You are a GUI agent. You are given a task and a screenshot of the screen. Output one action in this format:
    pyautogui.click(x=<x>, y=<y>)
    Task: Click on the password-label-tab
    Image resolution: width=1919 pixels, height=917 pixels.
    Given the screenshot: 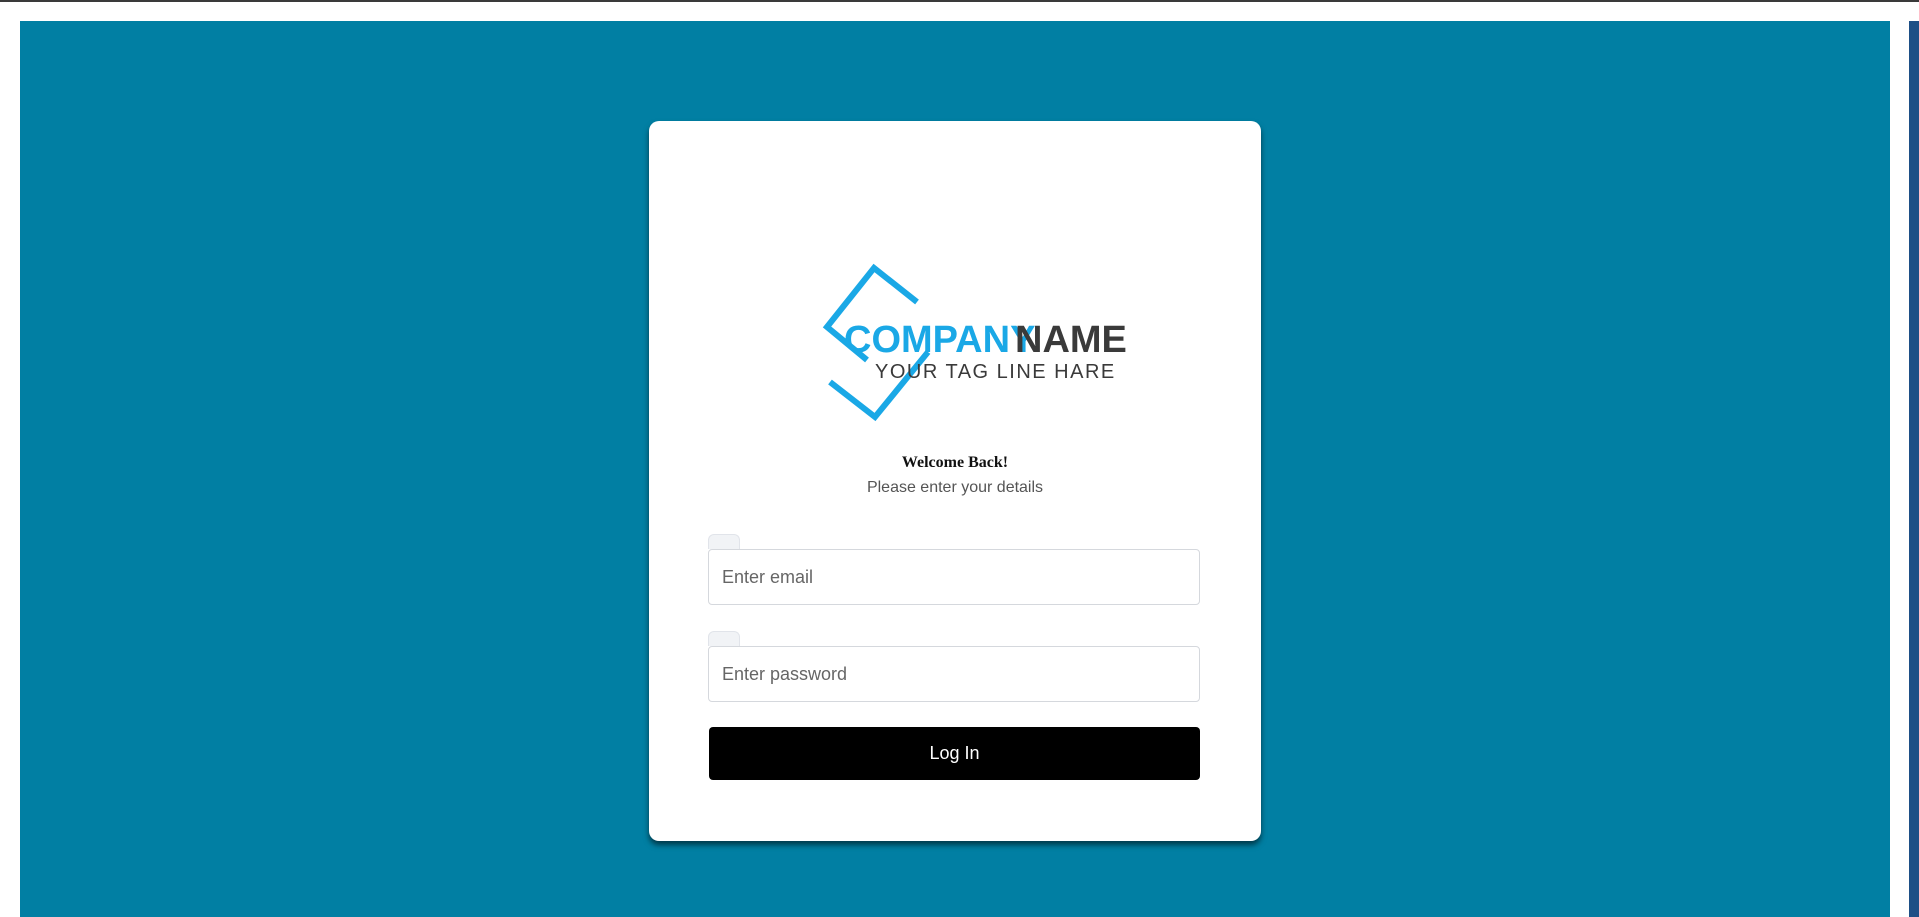 What is the action you would take?
    pyautogui.click(x=724, y=638)
    